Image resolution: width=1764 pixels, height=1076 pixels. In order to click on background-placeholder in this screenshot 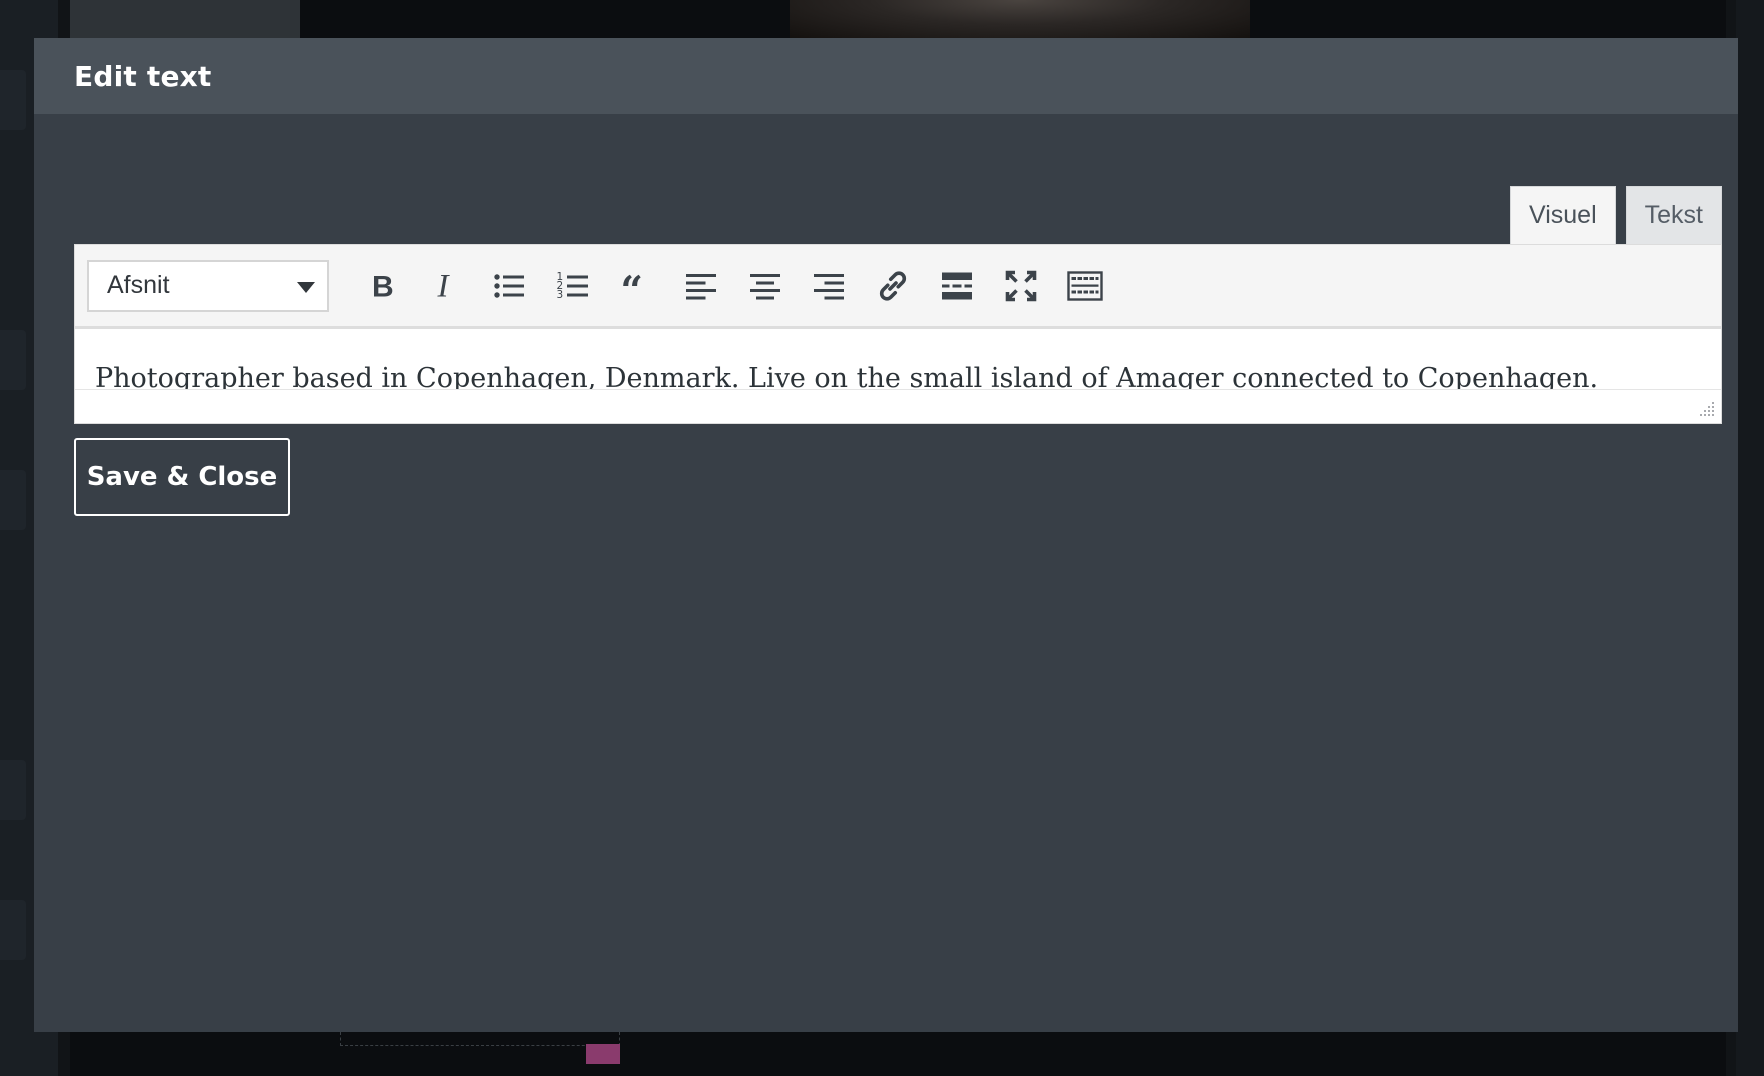, I will do `click(480, 1039)`.